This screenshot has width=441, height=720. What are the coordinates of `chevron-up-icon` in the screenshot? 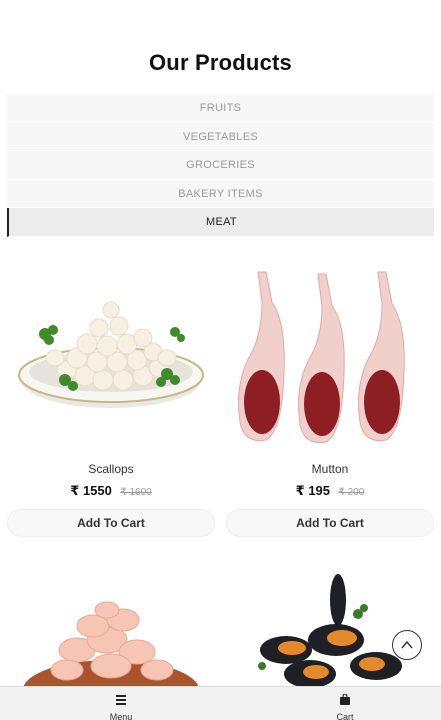 It's located at (407, 644).